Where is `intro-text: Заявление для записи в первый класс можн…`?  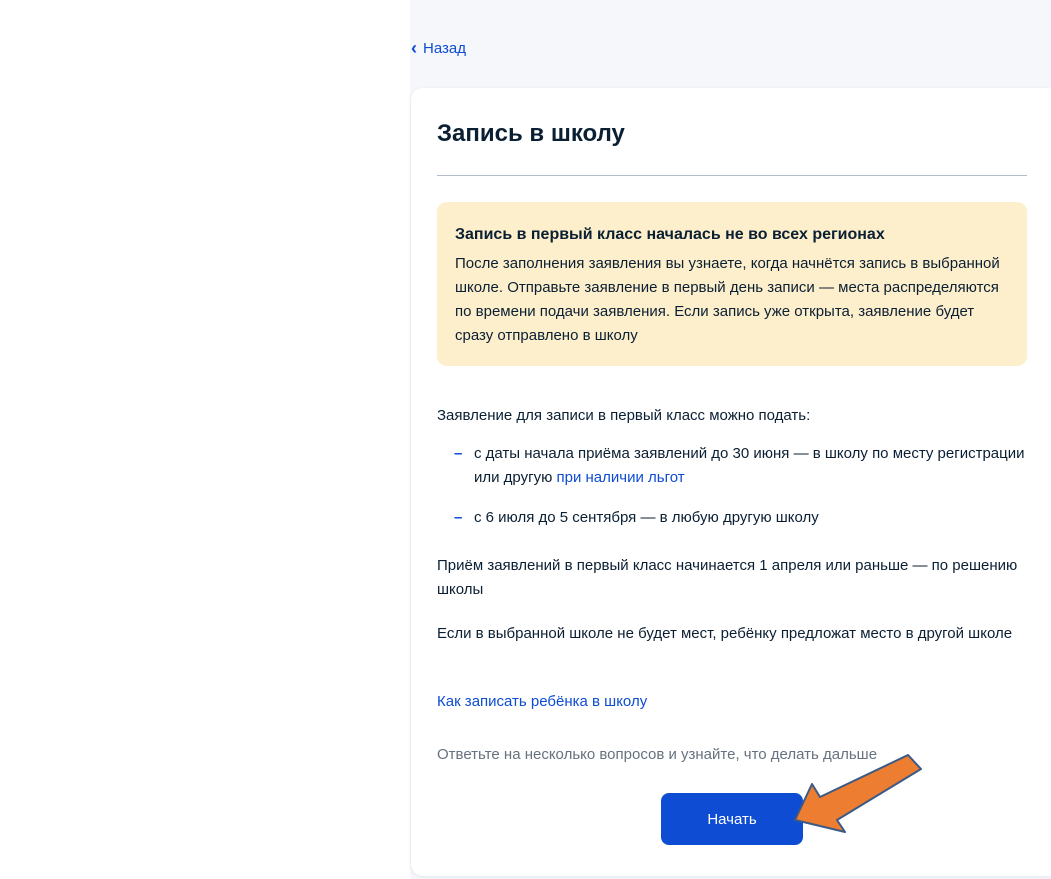 intro-text: Заявление для записи в первый класс можн… is located at coordinates (624, 415).